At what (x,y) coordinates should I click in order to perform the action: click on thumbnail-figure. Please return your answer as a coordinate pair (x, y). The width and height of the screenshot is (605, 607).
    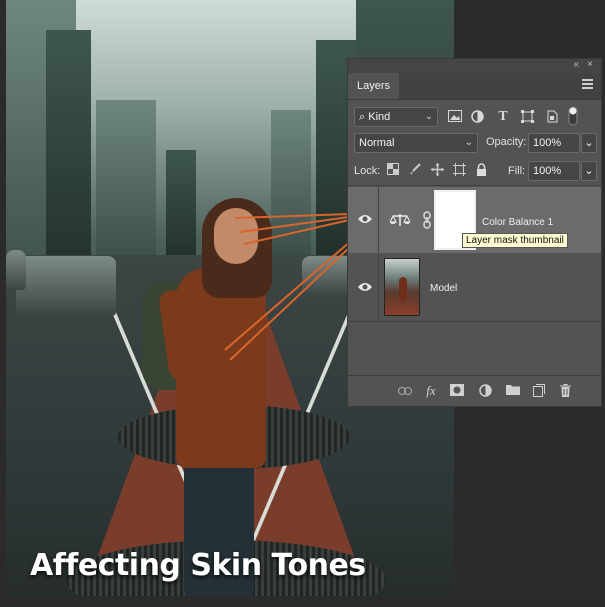
    Looking at the image, I should click on (403, 289).